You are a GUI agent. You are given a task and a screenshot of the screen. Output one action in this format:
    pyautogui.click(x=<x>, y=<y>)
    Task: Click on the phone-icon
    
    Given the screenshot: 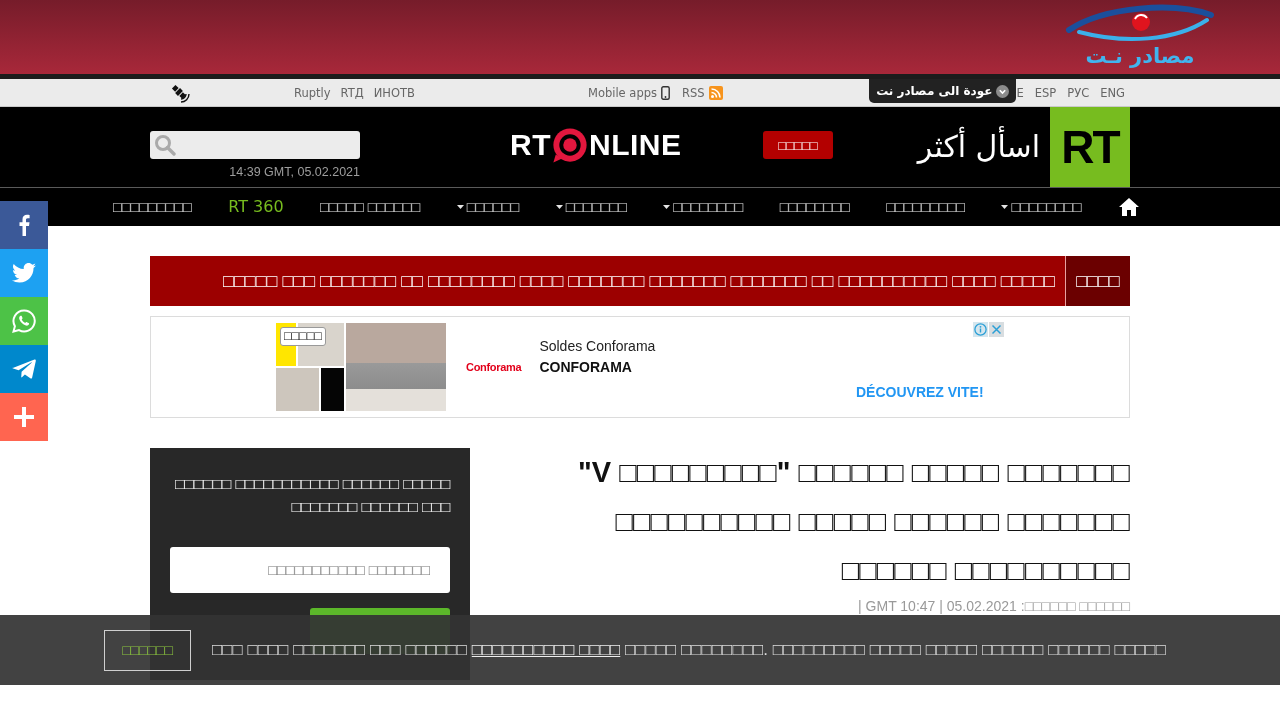 What is the action you would take?
    pyautogui.click(x=665, y=92)
    